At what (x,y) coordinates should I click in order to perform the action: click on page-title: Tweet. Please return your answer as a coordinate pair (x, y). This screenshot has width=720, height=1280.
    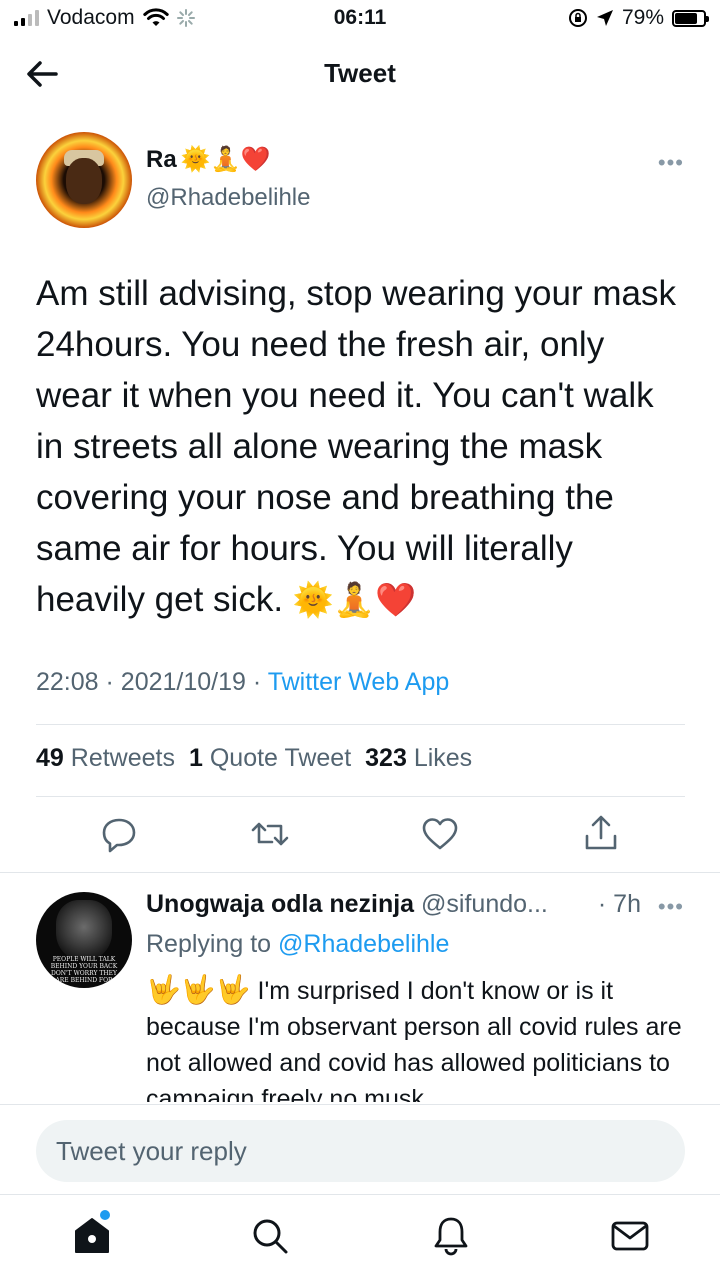
    Looking at the image, I should click on (360, 73).